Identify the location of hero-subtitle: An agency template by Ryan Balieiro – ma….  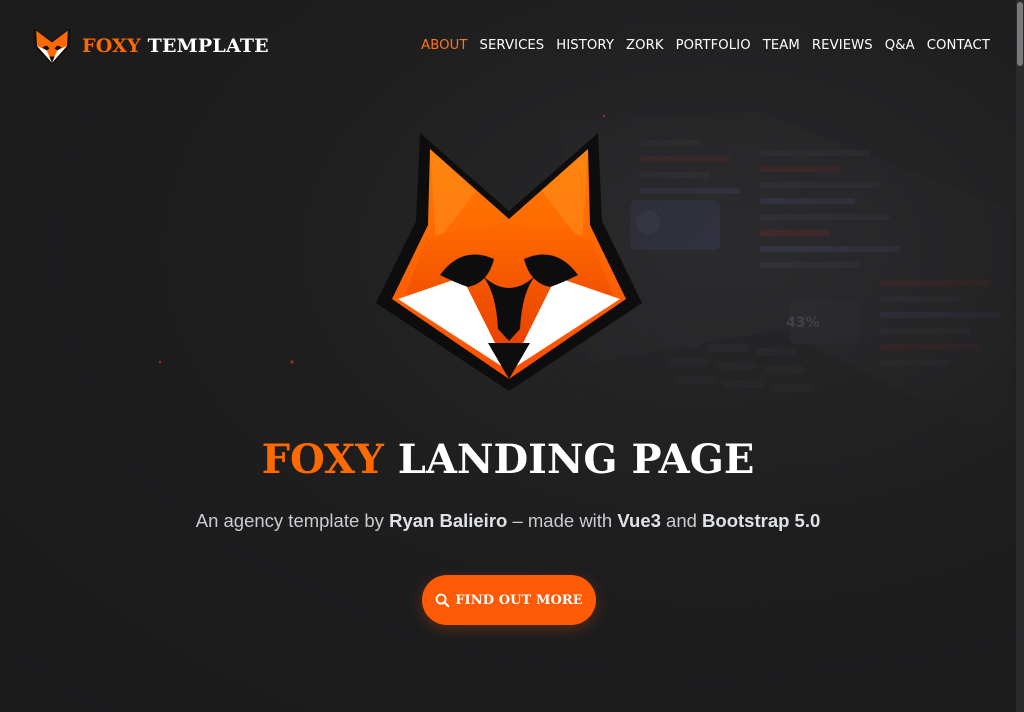
(508, 521).